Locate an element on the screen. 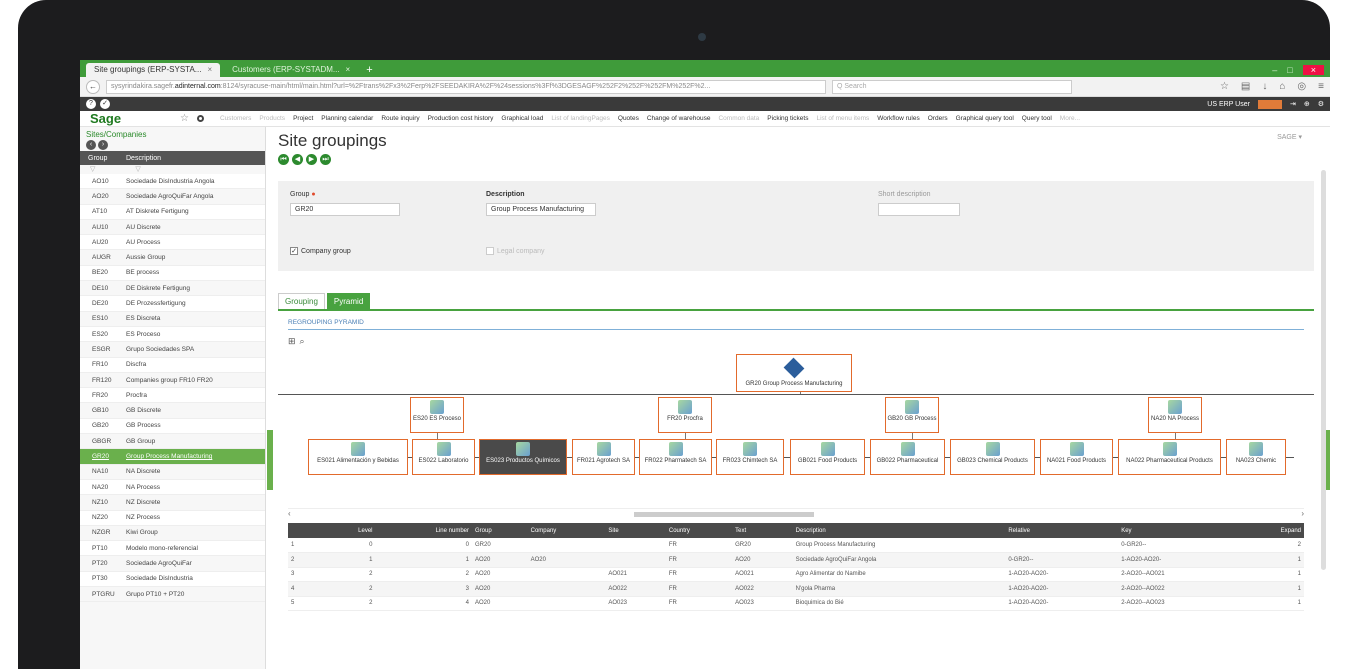  grid-column-header: Group is located at coordinates (500, 530).